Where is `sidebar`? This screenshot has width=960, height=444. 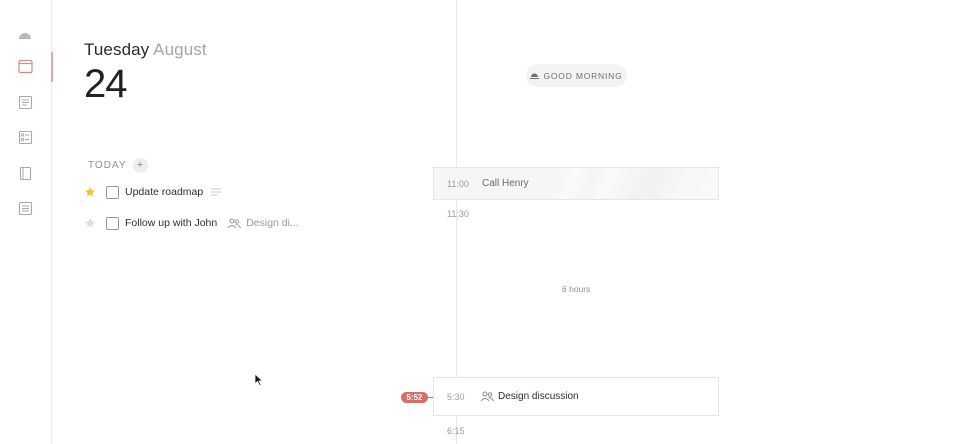
sidebar is located at coordinates (26, 222).